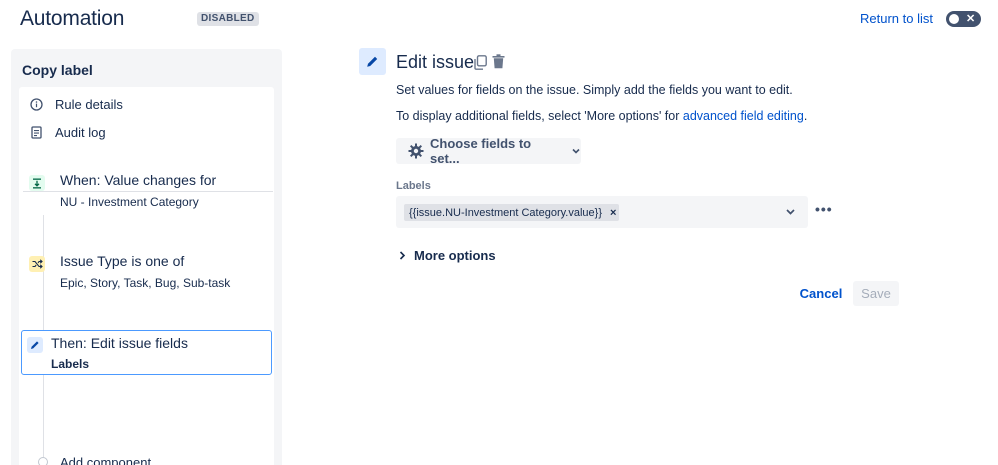  What do you see at coordinates (416, 151) in the screenshot?
I see `gear-icon` at bounding box center [416, 151].